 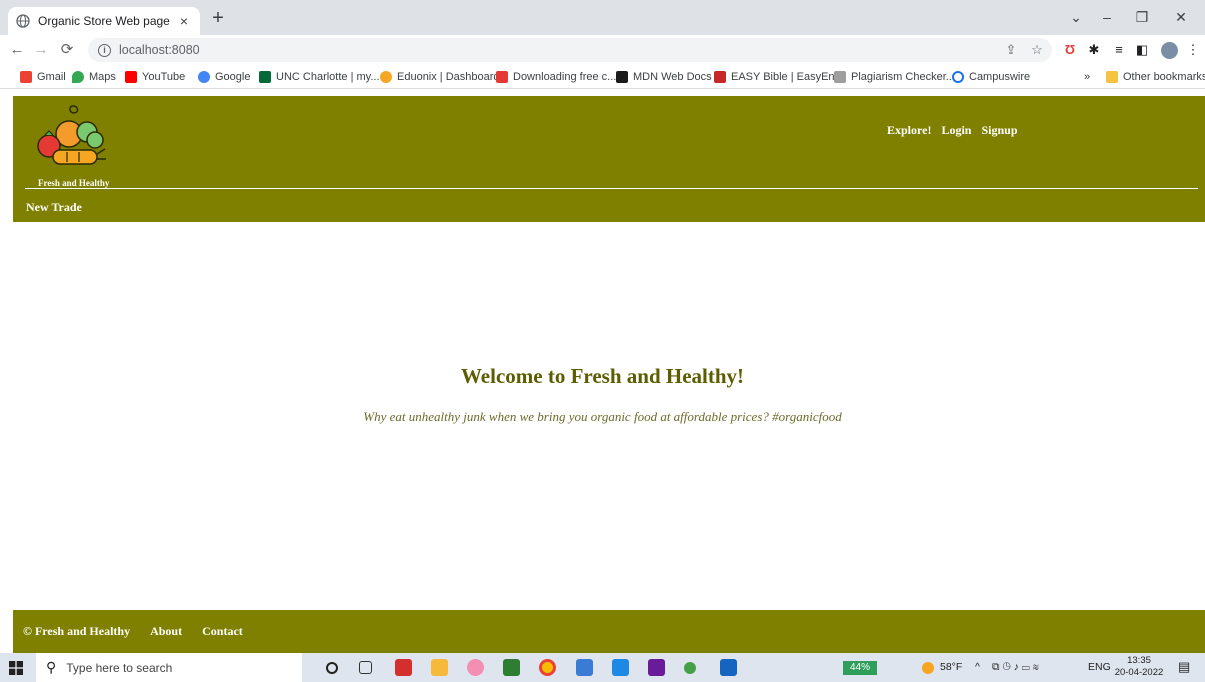 What do you see at coordinates (602, 17) in the screenshot?
I see `browser-tabstrip: Organic Store Web page × + ⌄ – ❐ ✕` at bounding box center [602, 17].